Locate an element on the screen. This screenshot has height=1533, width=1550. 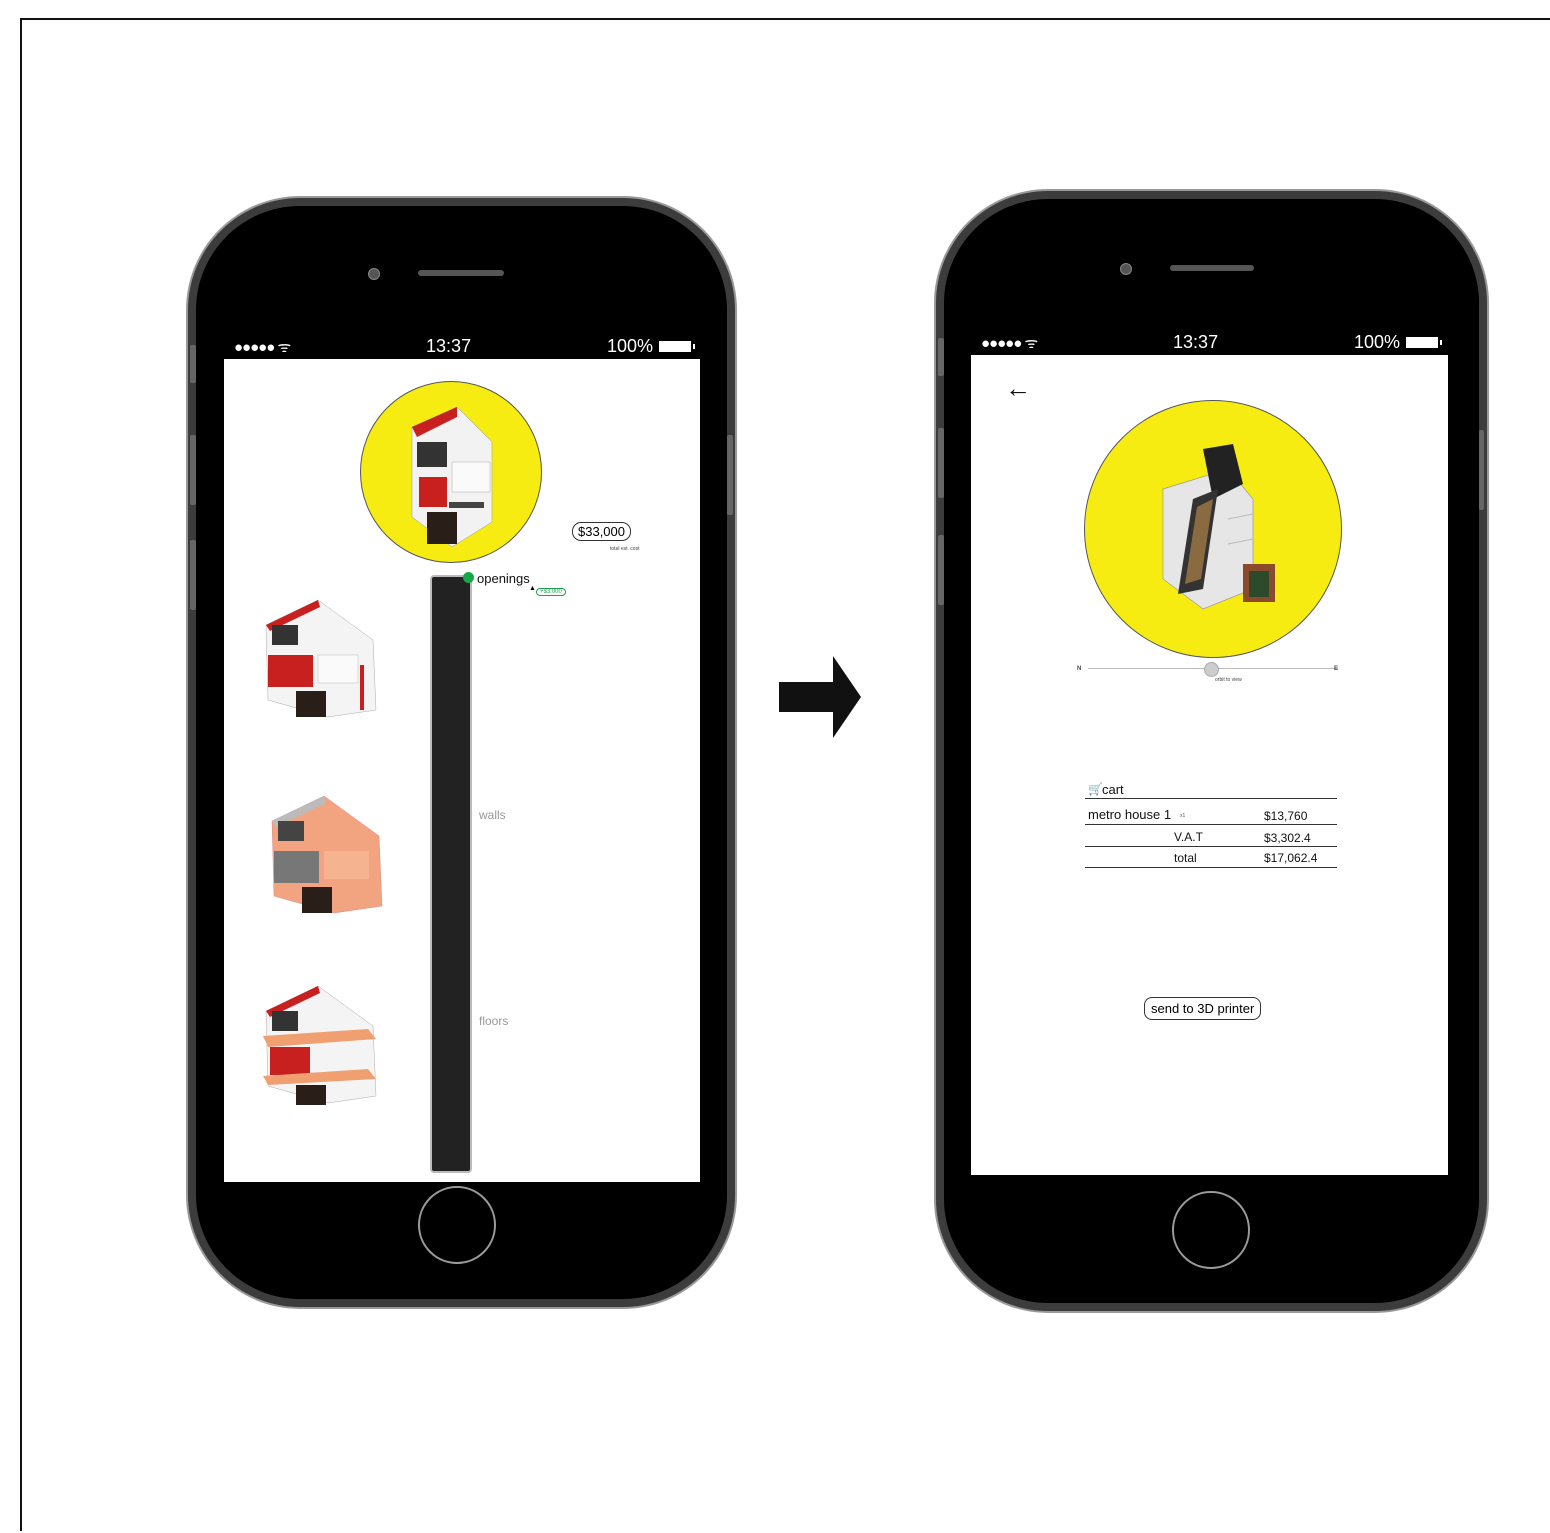
cart-item-name: metro house 1 is located at coordinates (1130, 814).